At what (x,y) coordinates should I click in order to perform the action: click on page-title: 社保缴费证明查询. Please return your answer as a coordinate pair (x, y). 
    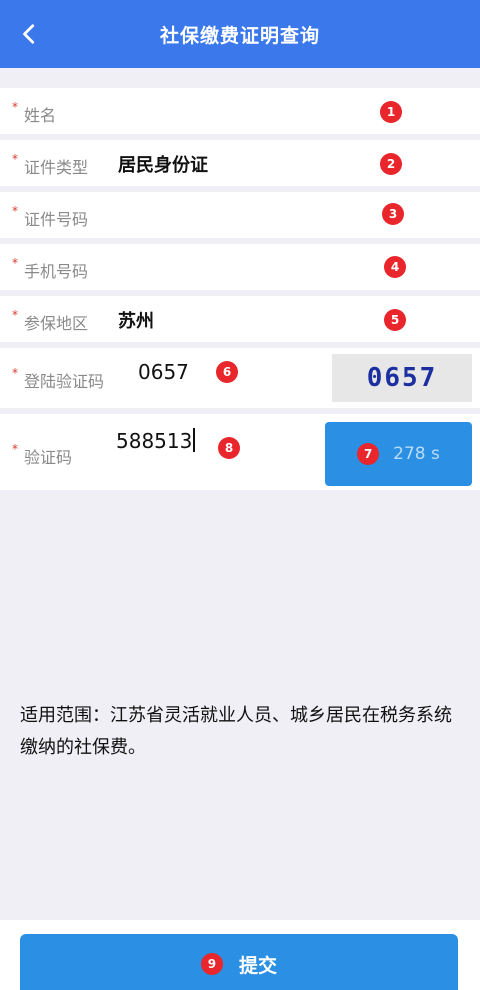
    Looking at the image, I should click on (239, 35).